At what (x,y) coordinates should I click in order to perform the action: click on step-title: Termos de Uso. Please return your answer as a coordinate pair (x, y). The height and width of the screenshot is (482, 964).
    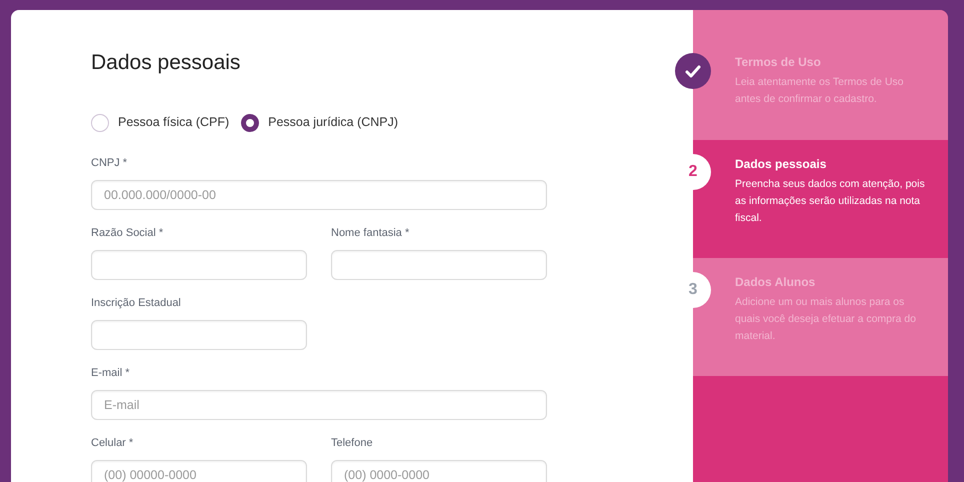
    Looking at the image, I should click on (778, 62).